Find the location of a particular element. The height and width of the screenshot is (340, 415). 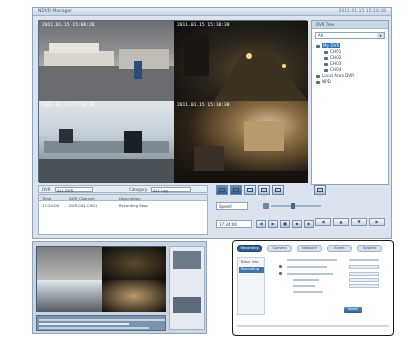

settings-footer is located at coordinates (313, 326).